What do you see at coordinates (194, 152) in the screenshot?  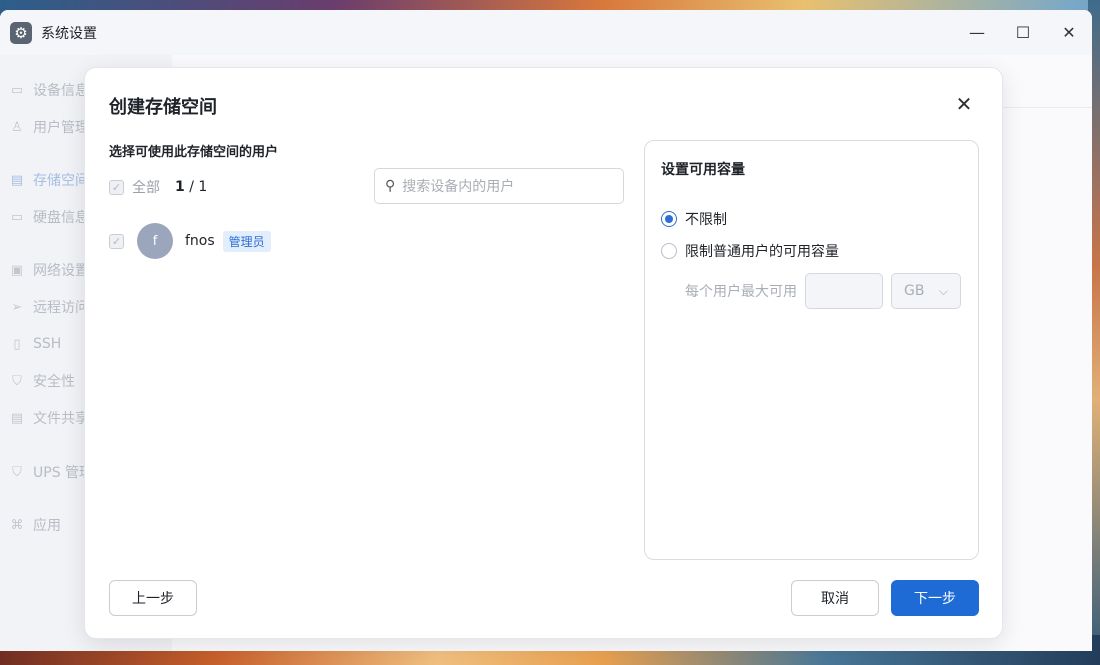 I see `users-section-label: 选择可使用此存储空间的用户` at bounding box center [194, 152].